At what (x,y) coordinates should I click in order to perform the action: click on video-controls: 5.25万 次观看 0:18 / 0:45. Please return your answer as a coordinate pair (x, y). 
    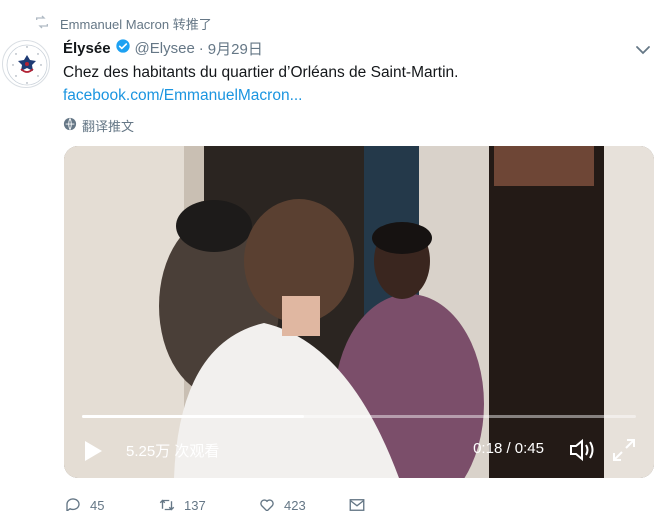
    Looking at the image, I should click on (359, 449).